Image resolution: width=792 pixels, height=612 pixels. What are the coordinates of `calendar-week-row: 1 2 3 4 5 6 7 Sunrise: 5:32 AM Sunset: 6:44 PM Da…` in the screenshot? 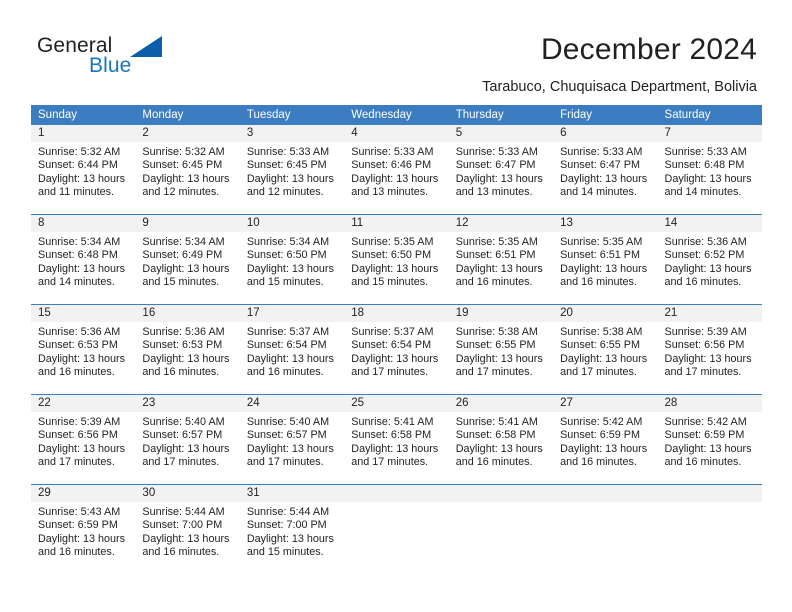 It's located at (396, 169).